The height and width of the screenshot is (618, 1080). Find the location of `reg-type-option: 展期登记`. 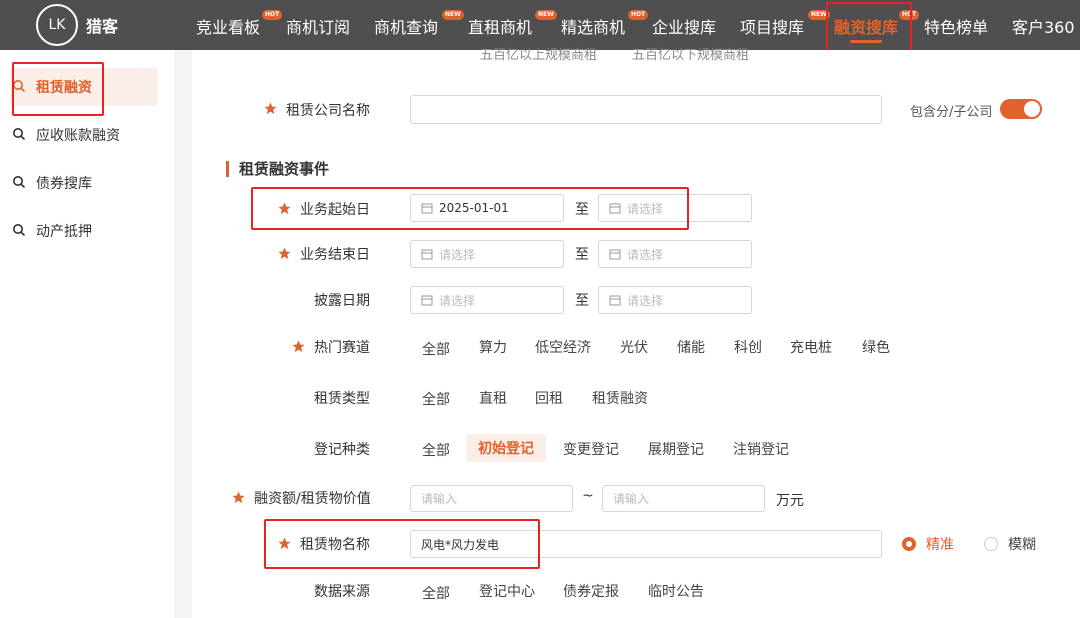

reg-type-option: 展期登记 is located at coordinates (676, 449).